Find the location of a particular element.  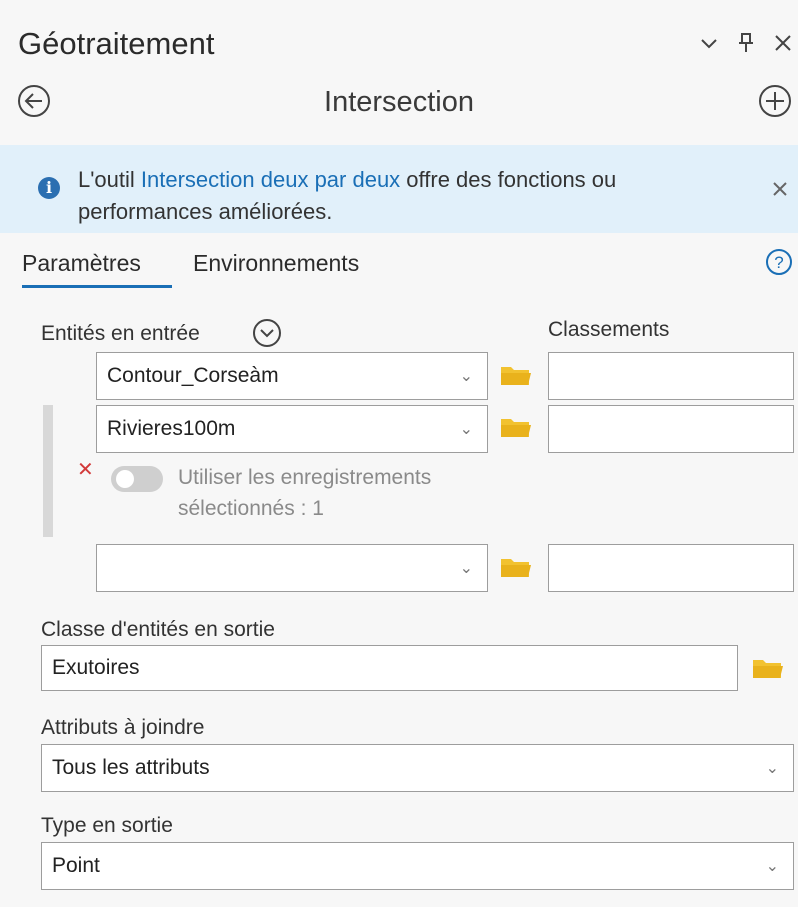

banner-text-start: L'outil is located at coordinates (109, 179).